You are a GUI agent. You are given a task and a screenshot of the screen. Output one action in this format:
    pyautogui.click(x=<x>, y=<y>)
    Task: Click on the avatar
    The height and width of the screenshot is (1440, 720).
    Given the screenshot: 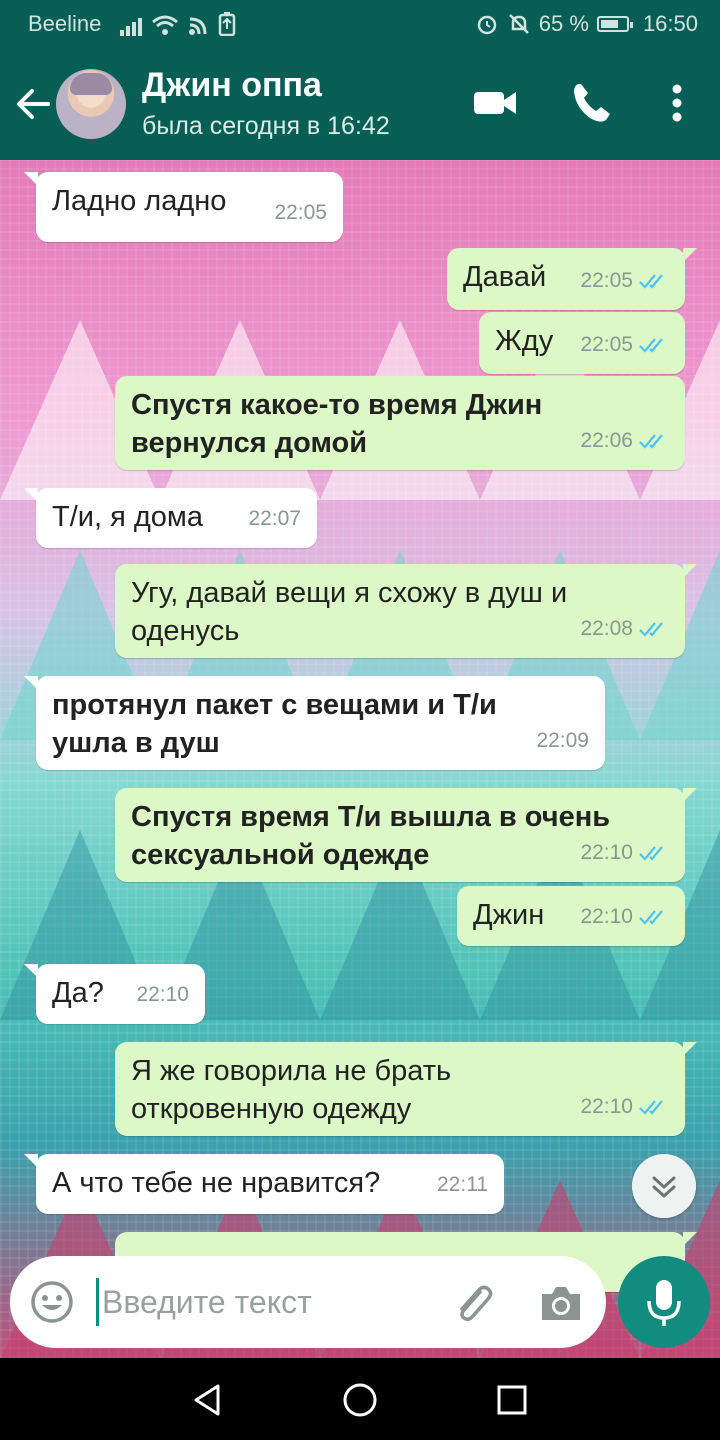 What is the action you would take?
    pyautogui.click(x=91, y=104)
    